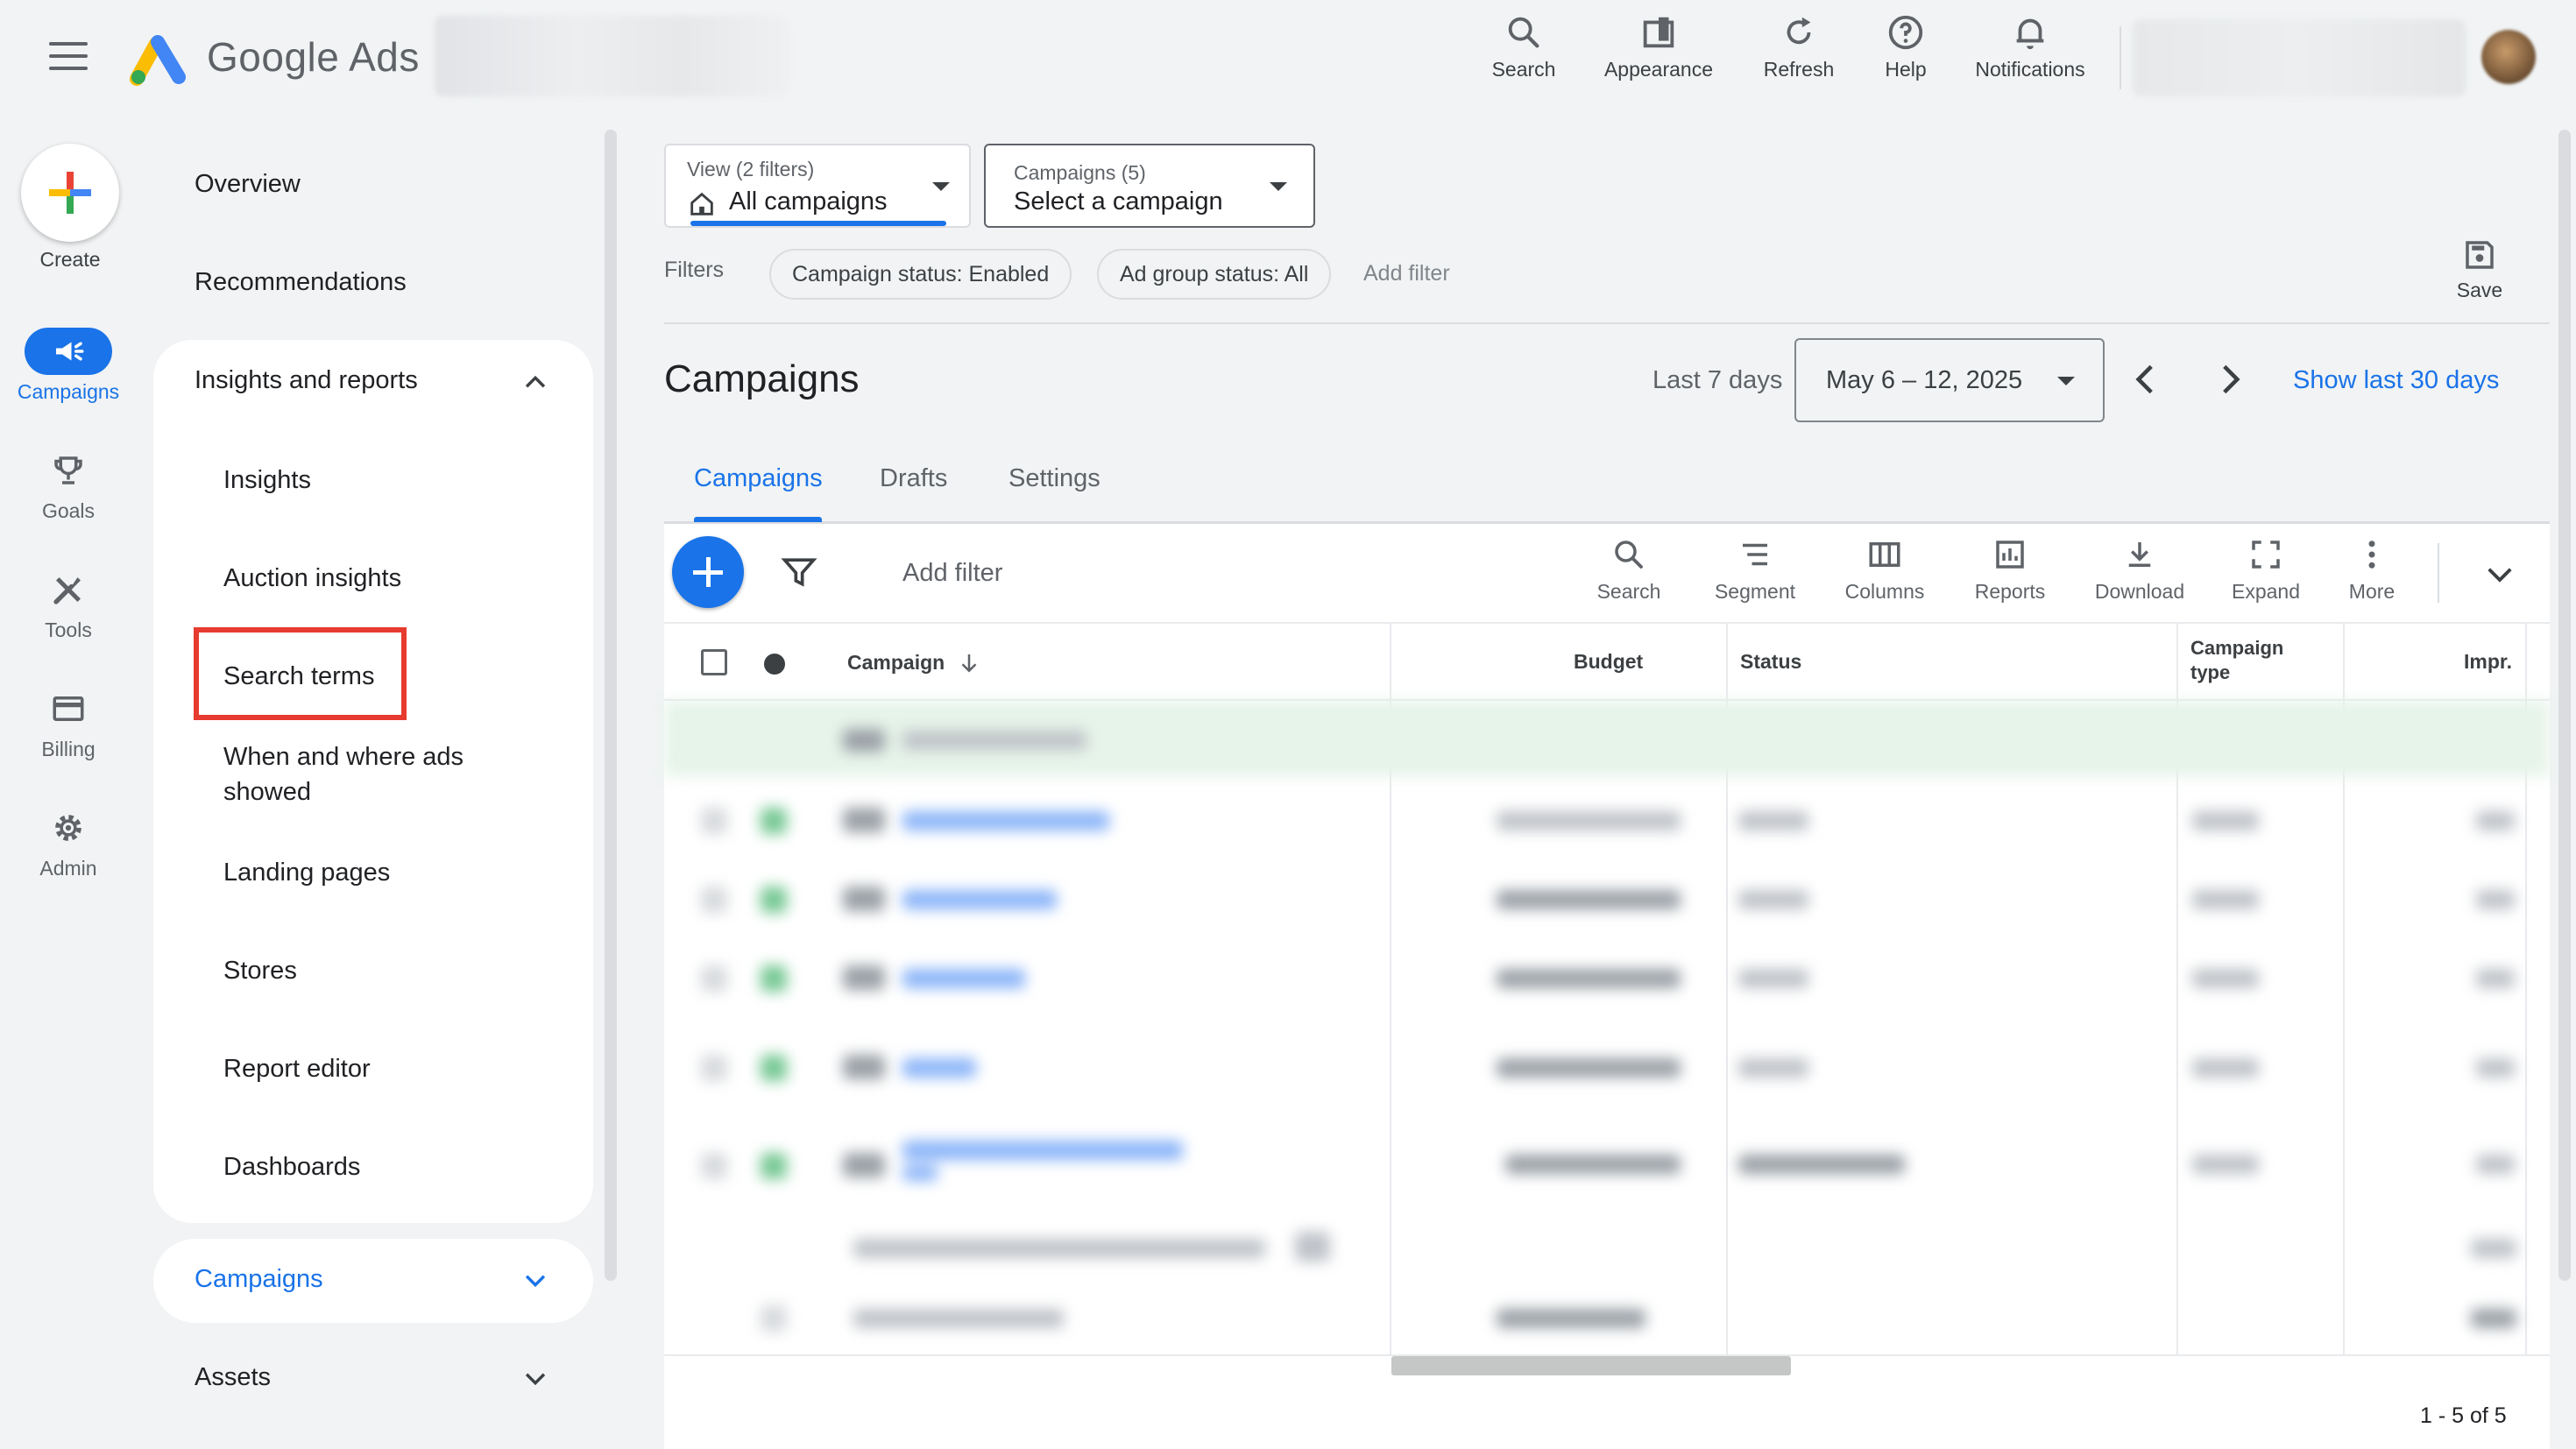 Image resolution: width=2576 pixels, height=1449 pixels. I want to click on filters-label: Filters, so click(694, 270).